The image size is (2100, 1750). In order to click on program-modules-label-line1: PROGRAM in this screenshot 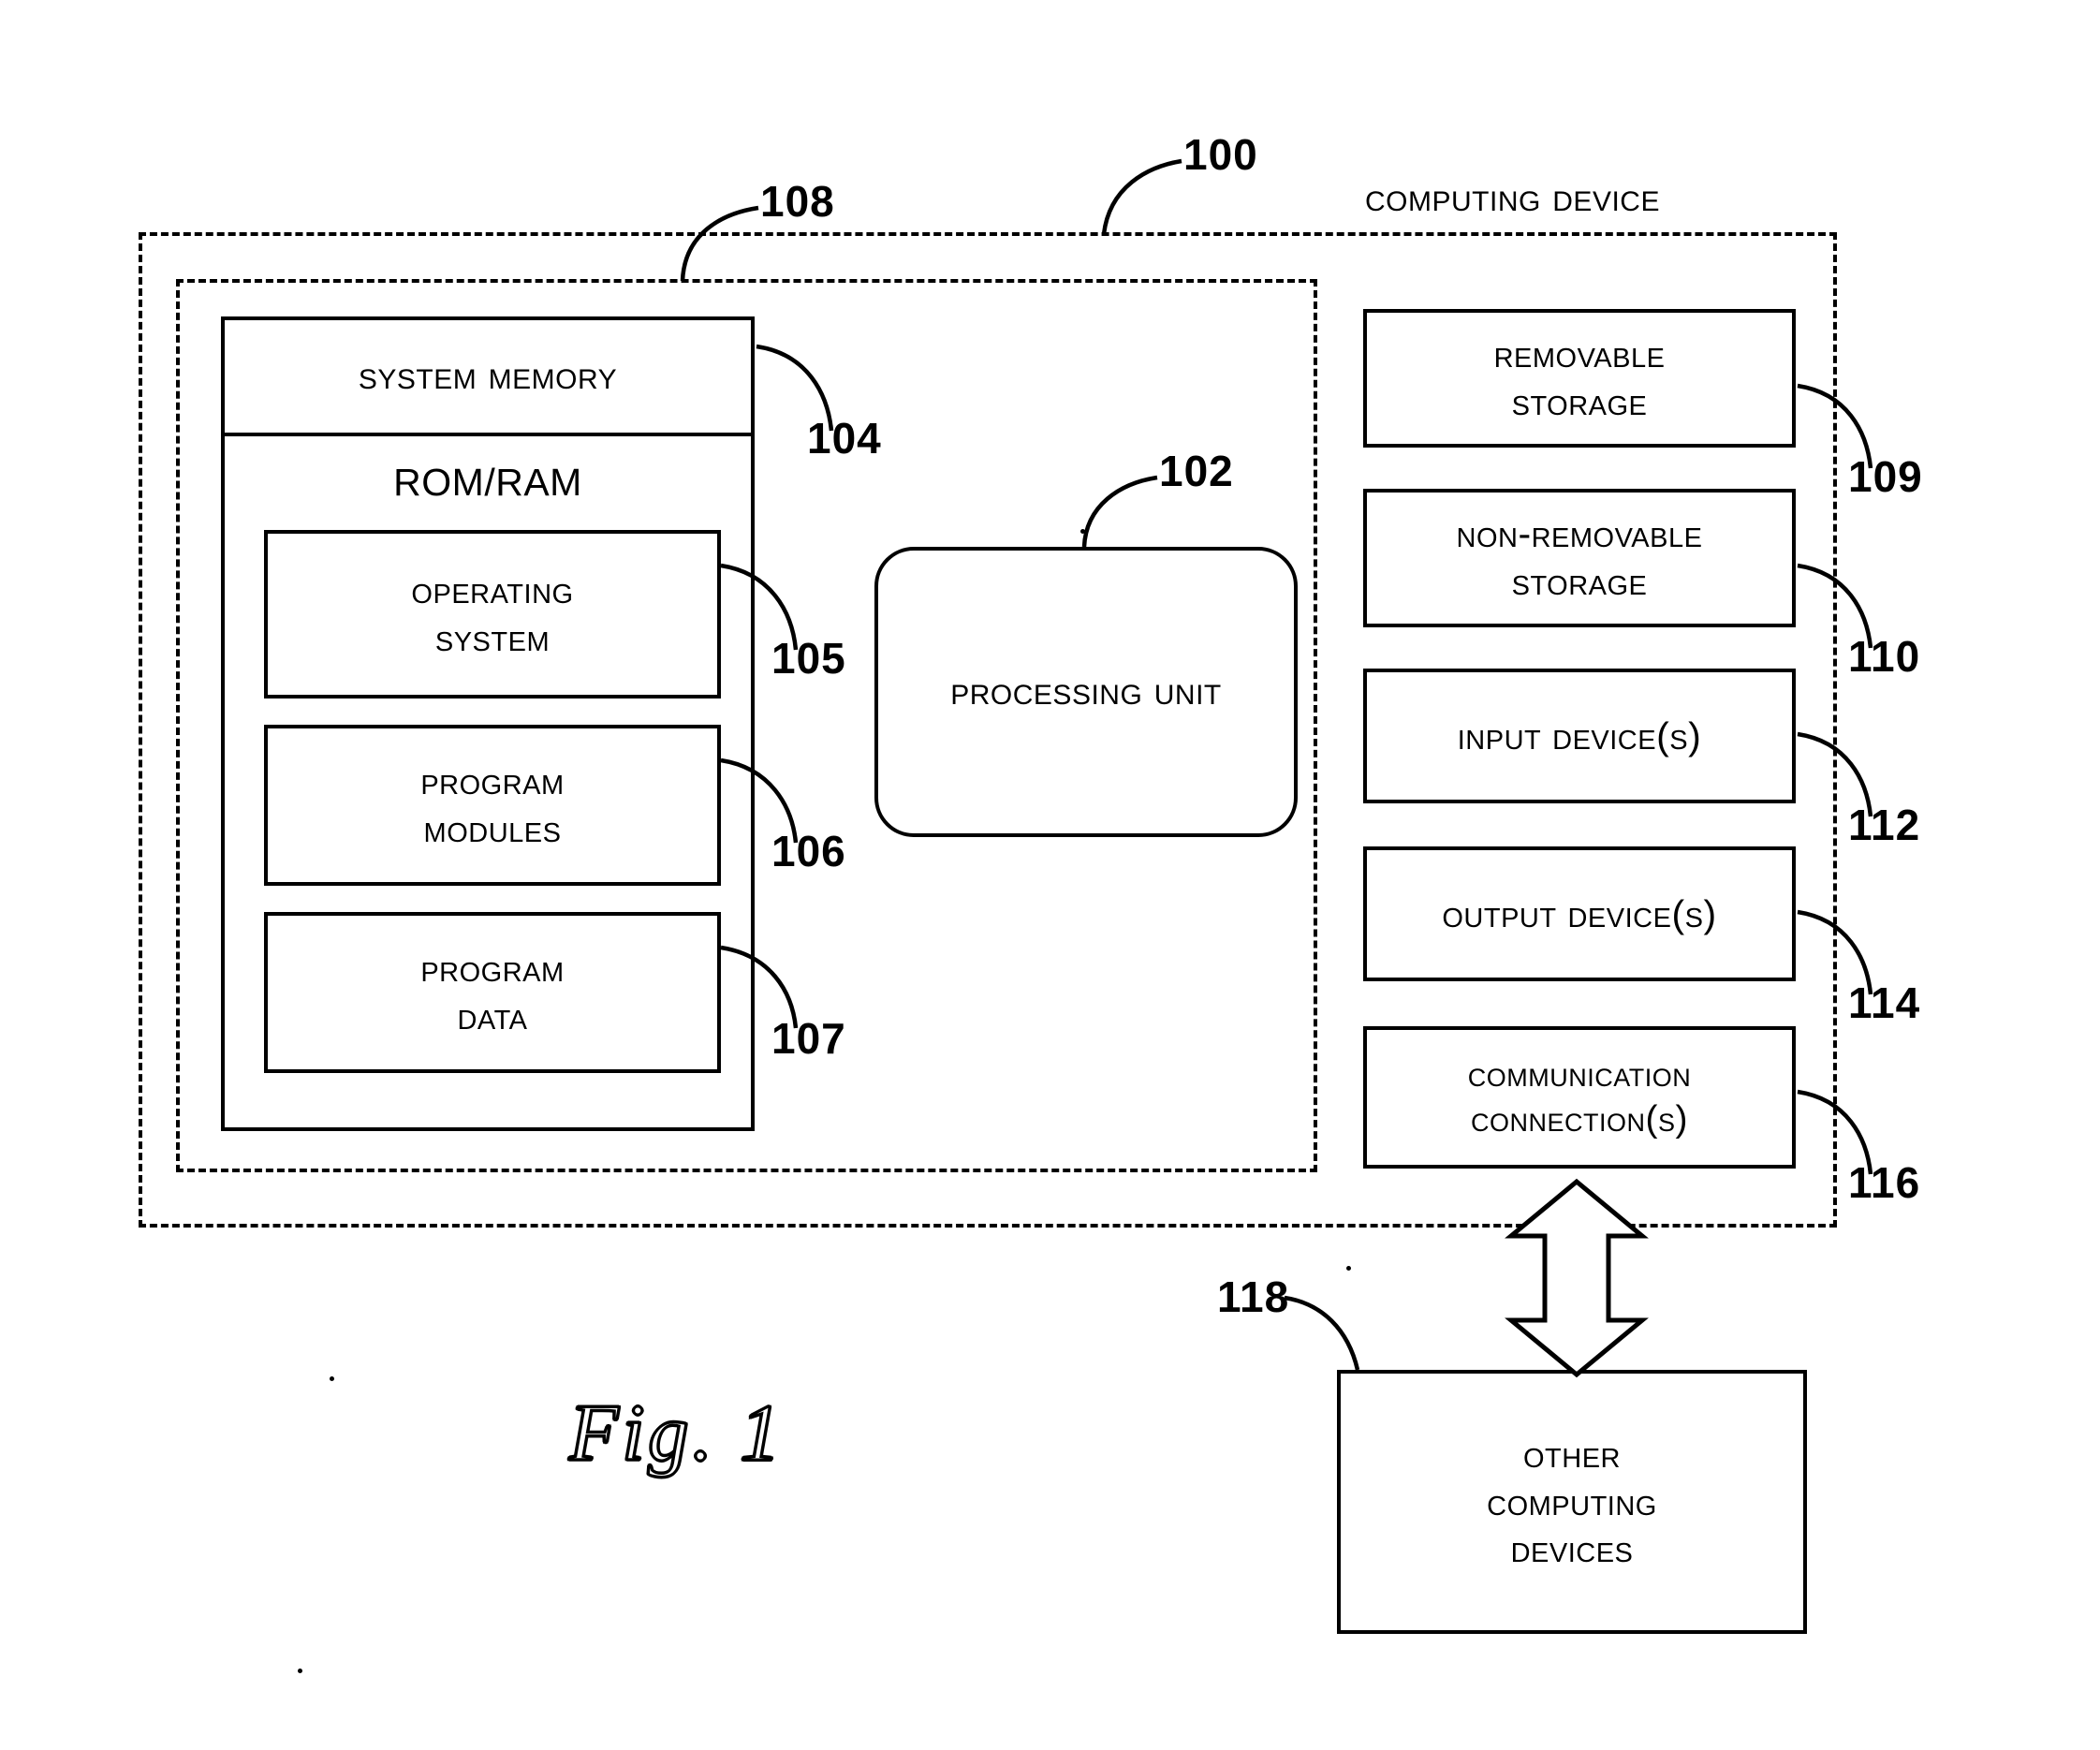, I will do `click(492, 781)`.